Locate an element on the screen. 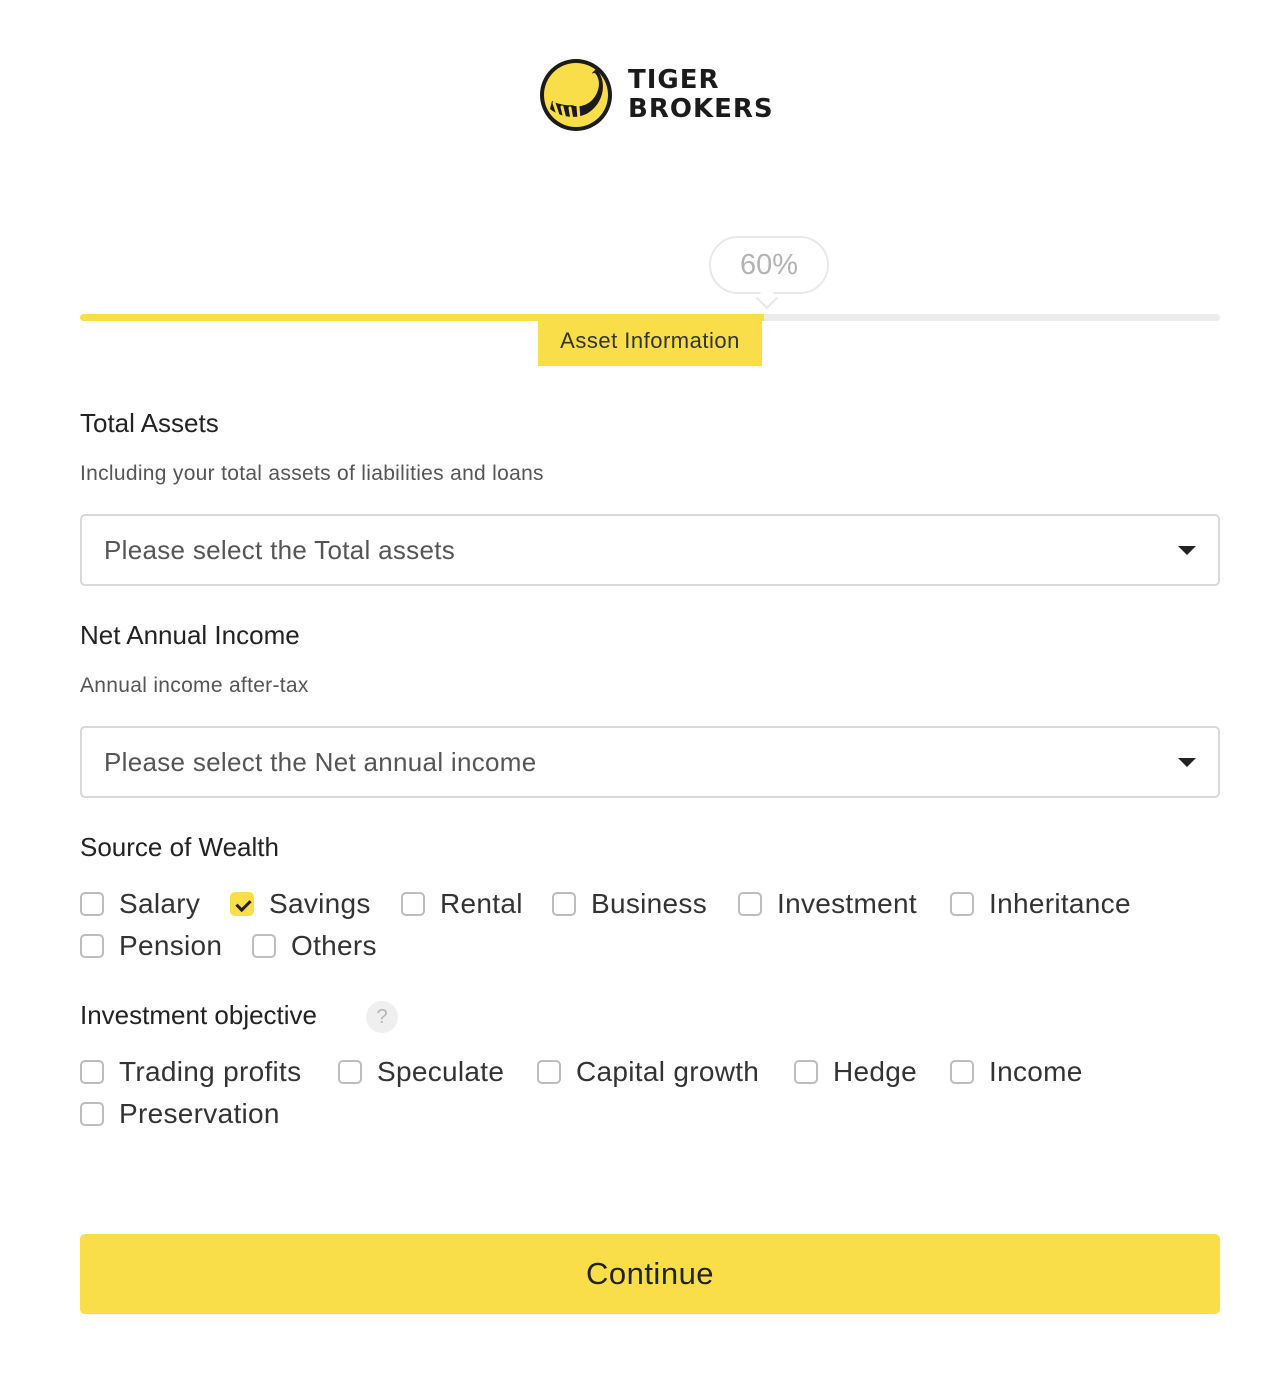 Image resolution: width=1280 pixels, height=1380 pixels. option-label: Trading profits is located at coordinates (210, 1071).